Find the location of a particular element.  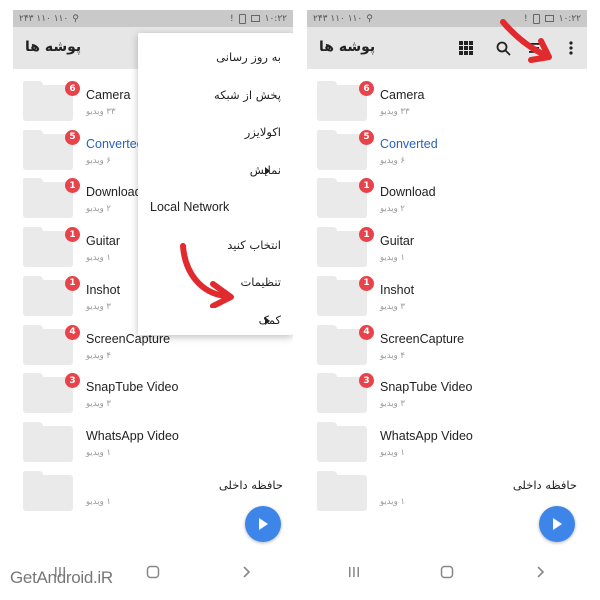

menu-item: کمک is located at coordinates (215, 322).